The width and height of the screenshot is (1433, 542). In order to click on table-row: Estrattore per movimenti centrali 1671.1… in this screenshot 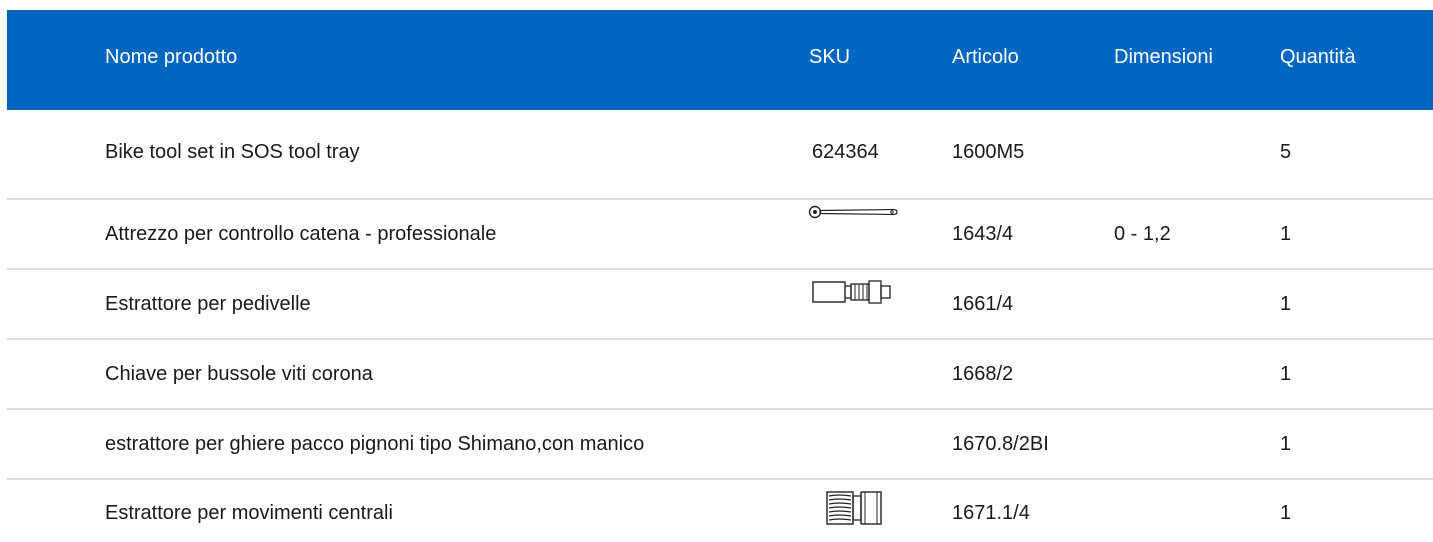, I will do `click(720, 511)`.